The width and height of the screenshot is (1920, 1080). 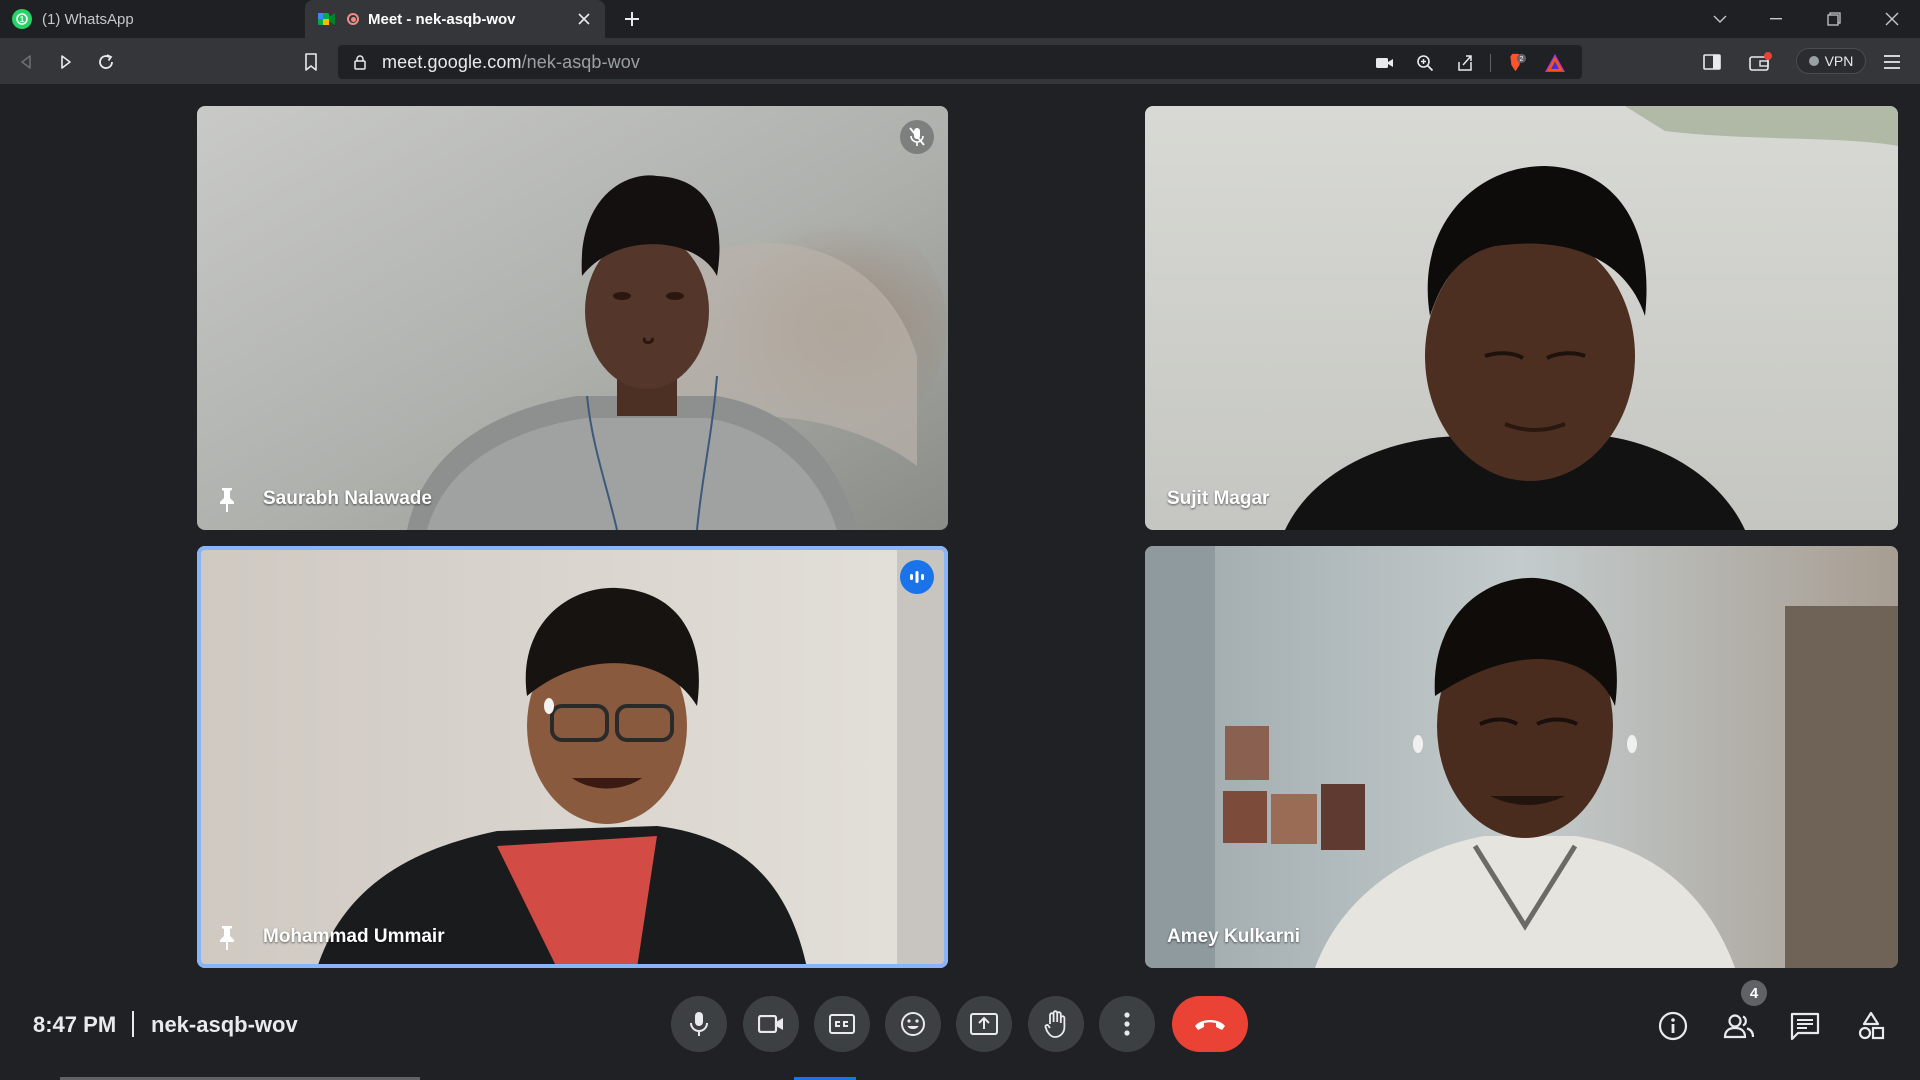 I want to click on zoom-icon, so click(x=1425, y=63).